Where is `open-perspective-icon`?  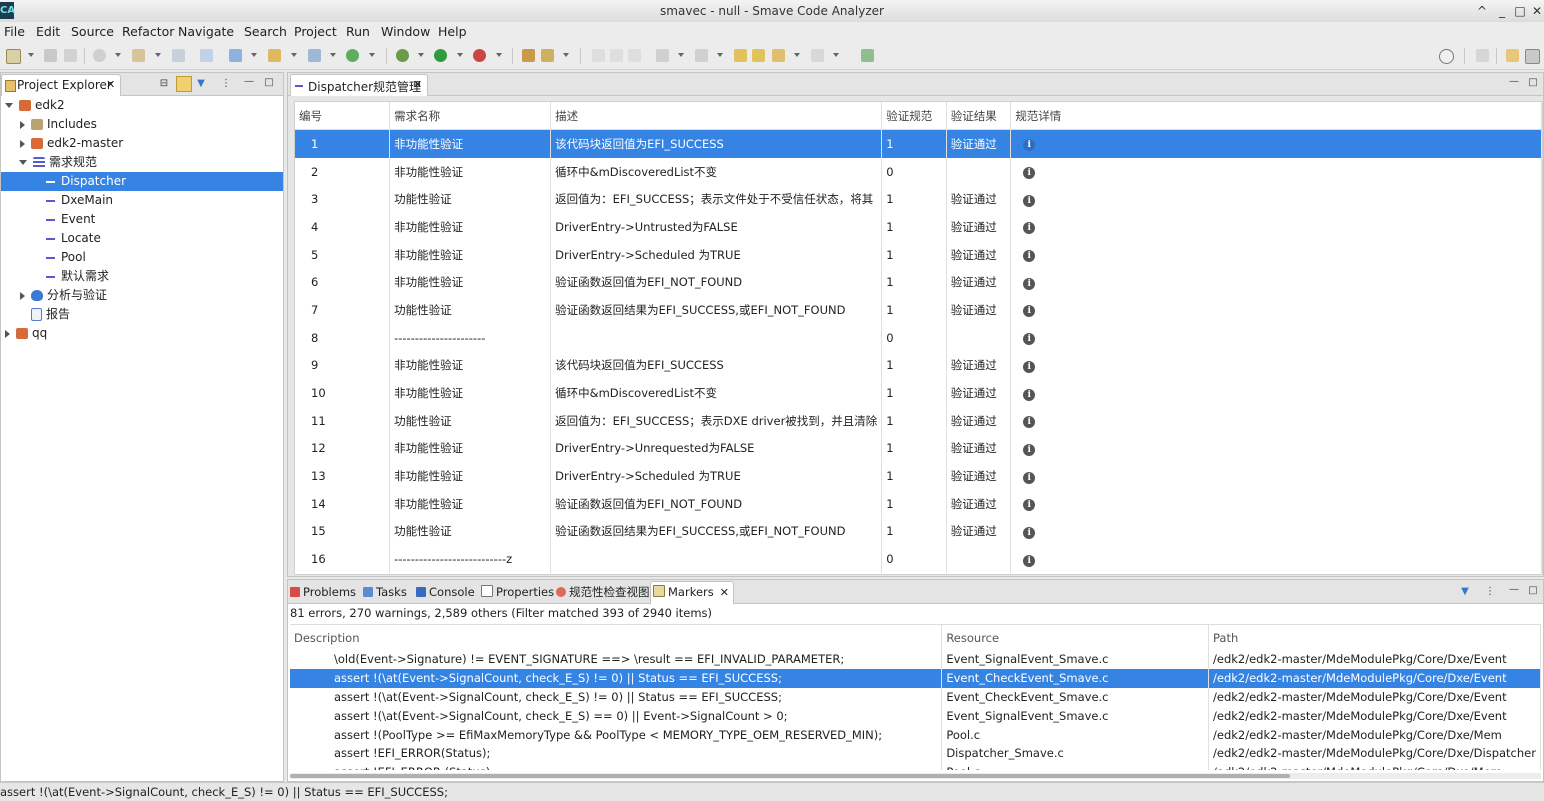
open-perspective-icon is located at coordinates (1482, 55).